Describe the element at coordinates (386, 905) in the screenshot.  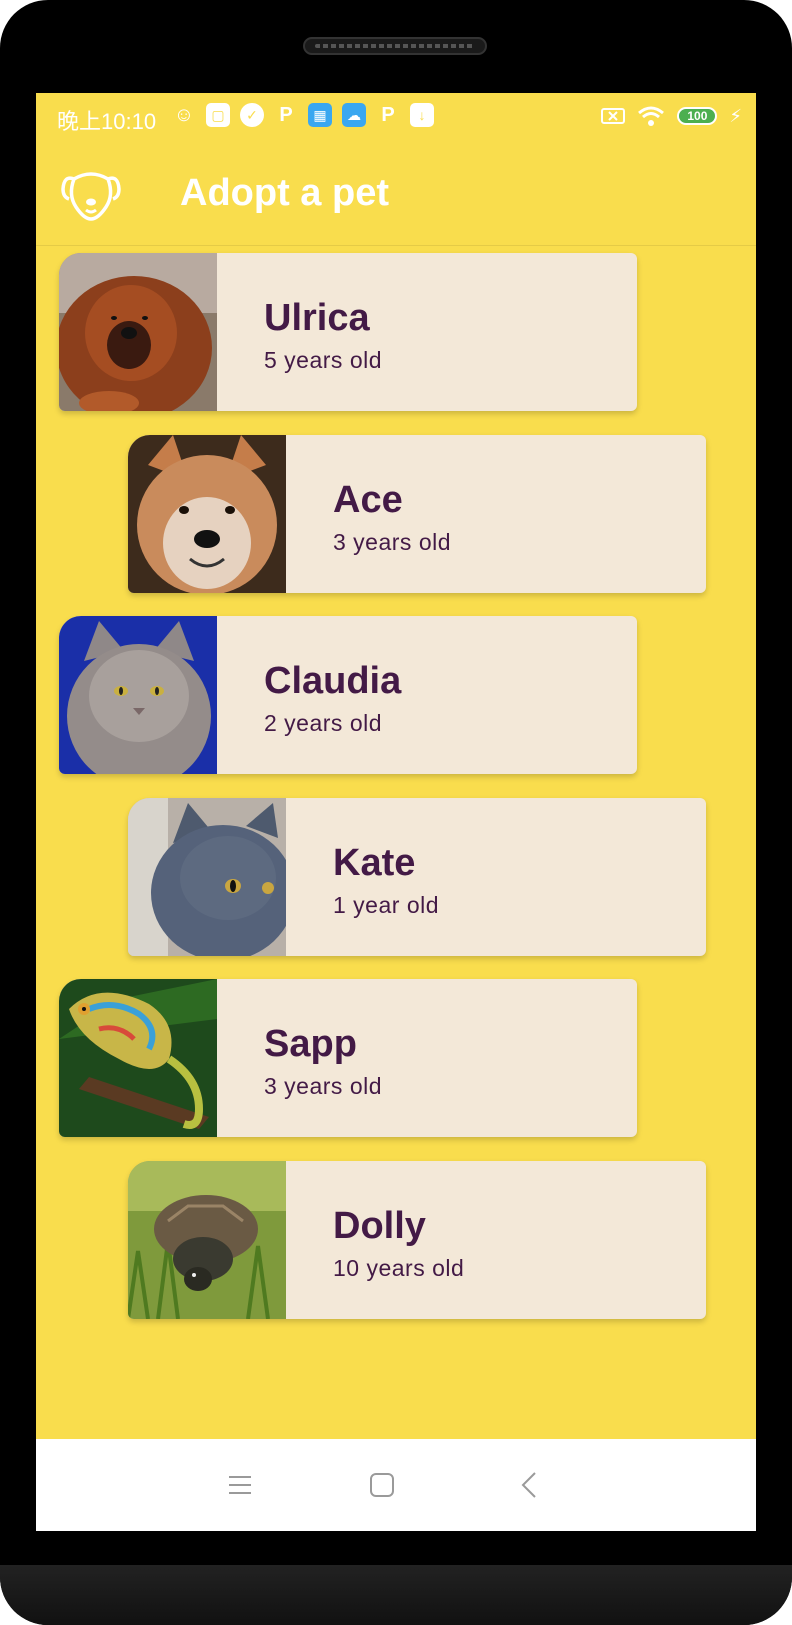
I see `pet-age: 1 year old` at that location.